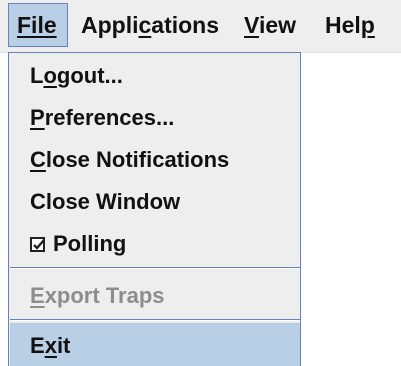  What do you see at coordinates (350, 25) in the screenshot?
I see `menu-help-label: Help` at bounding box center [350, 25].